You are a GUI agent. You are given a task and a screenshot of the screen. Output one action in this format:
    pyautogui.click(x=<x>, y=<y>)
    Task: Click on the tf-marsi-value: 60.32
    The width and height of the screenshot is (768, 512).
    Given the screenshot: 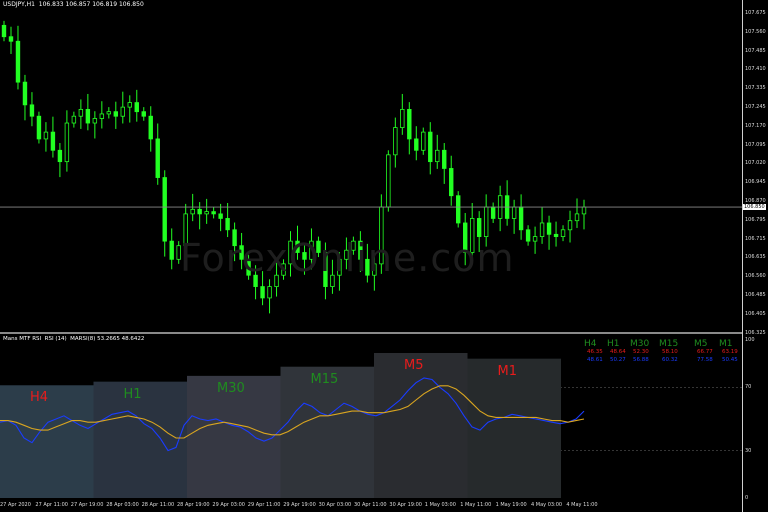 What is the action you would take?
    pyautogui.click(x=670, y=360)
    